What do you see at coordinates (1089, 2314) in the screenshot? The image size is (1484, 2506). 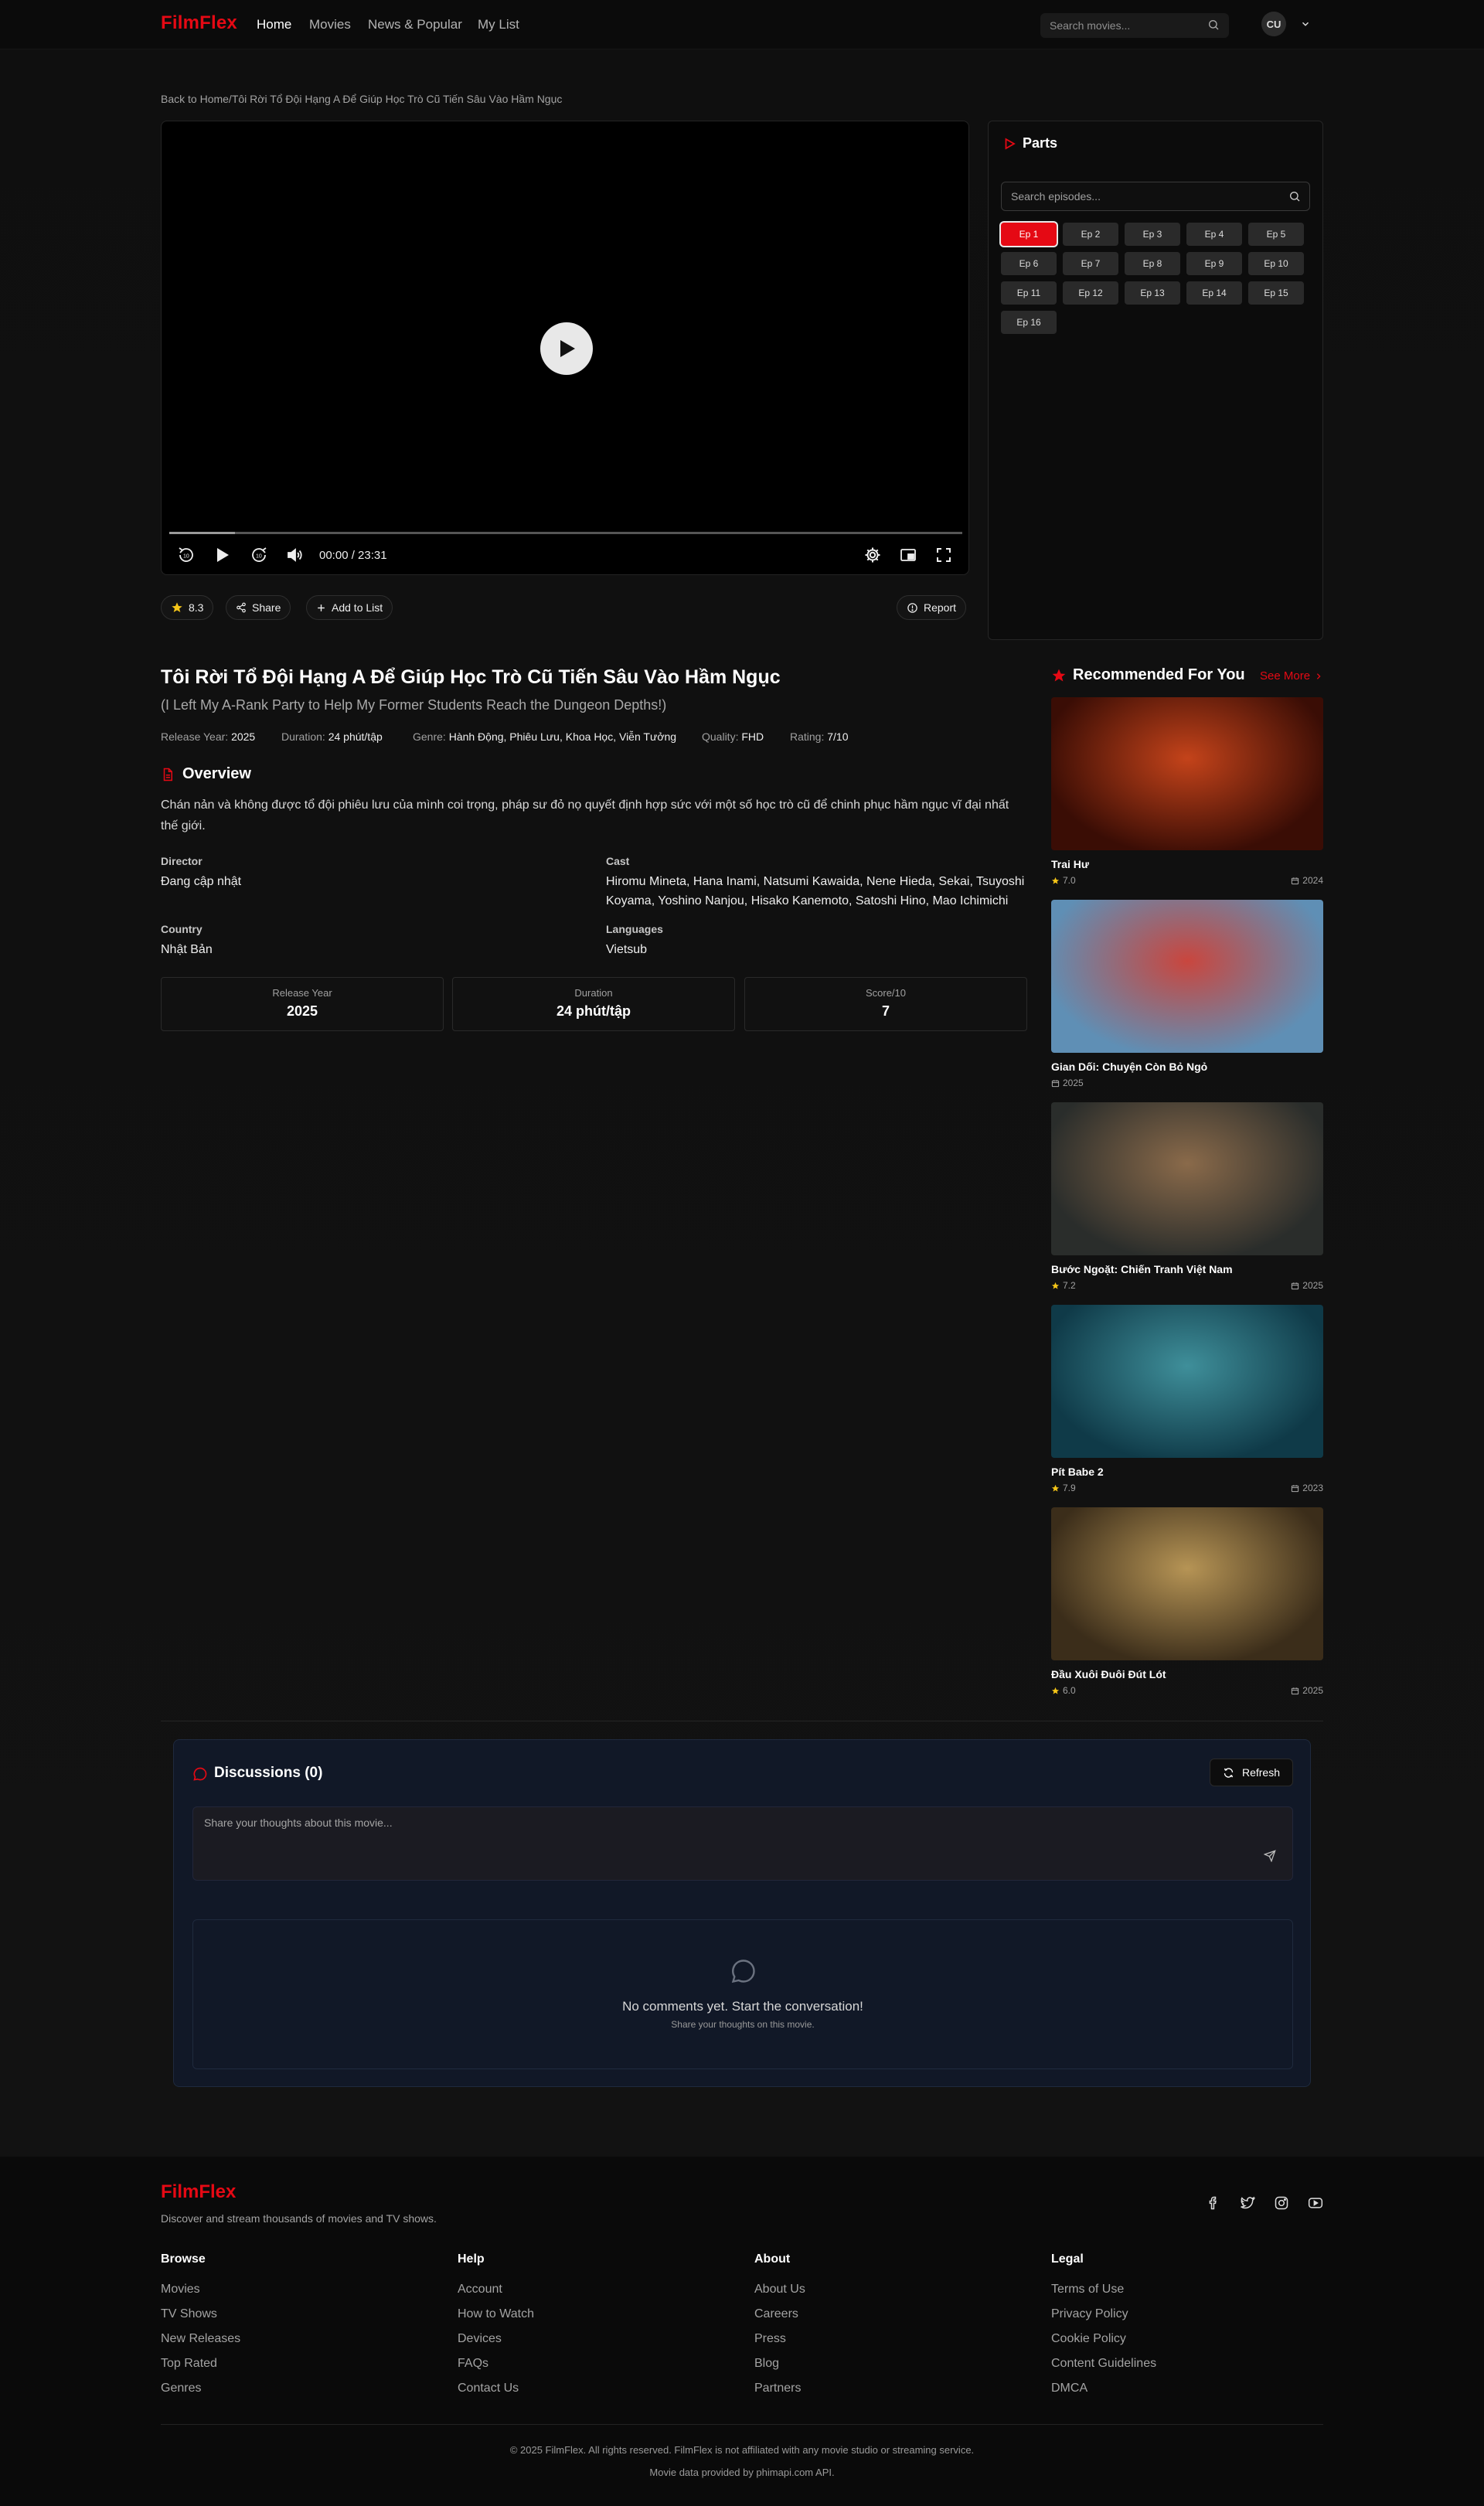 I see `footer-link: Privacy Policy` at bounding box center [1089, 2314].